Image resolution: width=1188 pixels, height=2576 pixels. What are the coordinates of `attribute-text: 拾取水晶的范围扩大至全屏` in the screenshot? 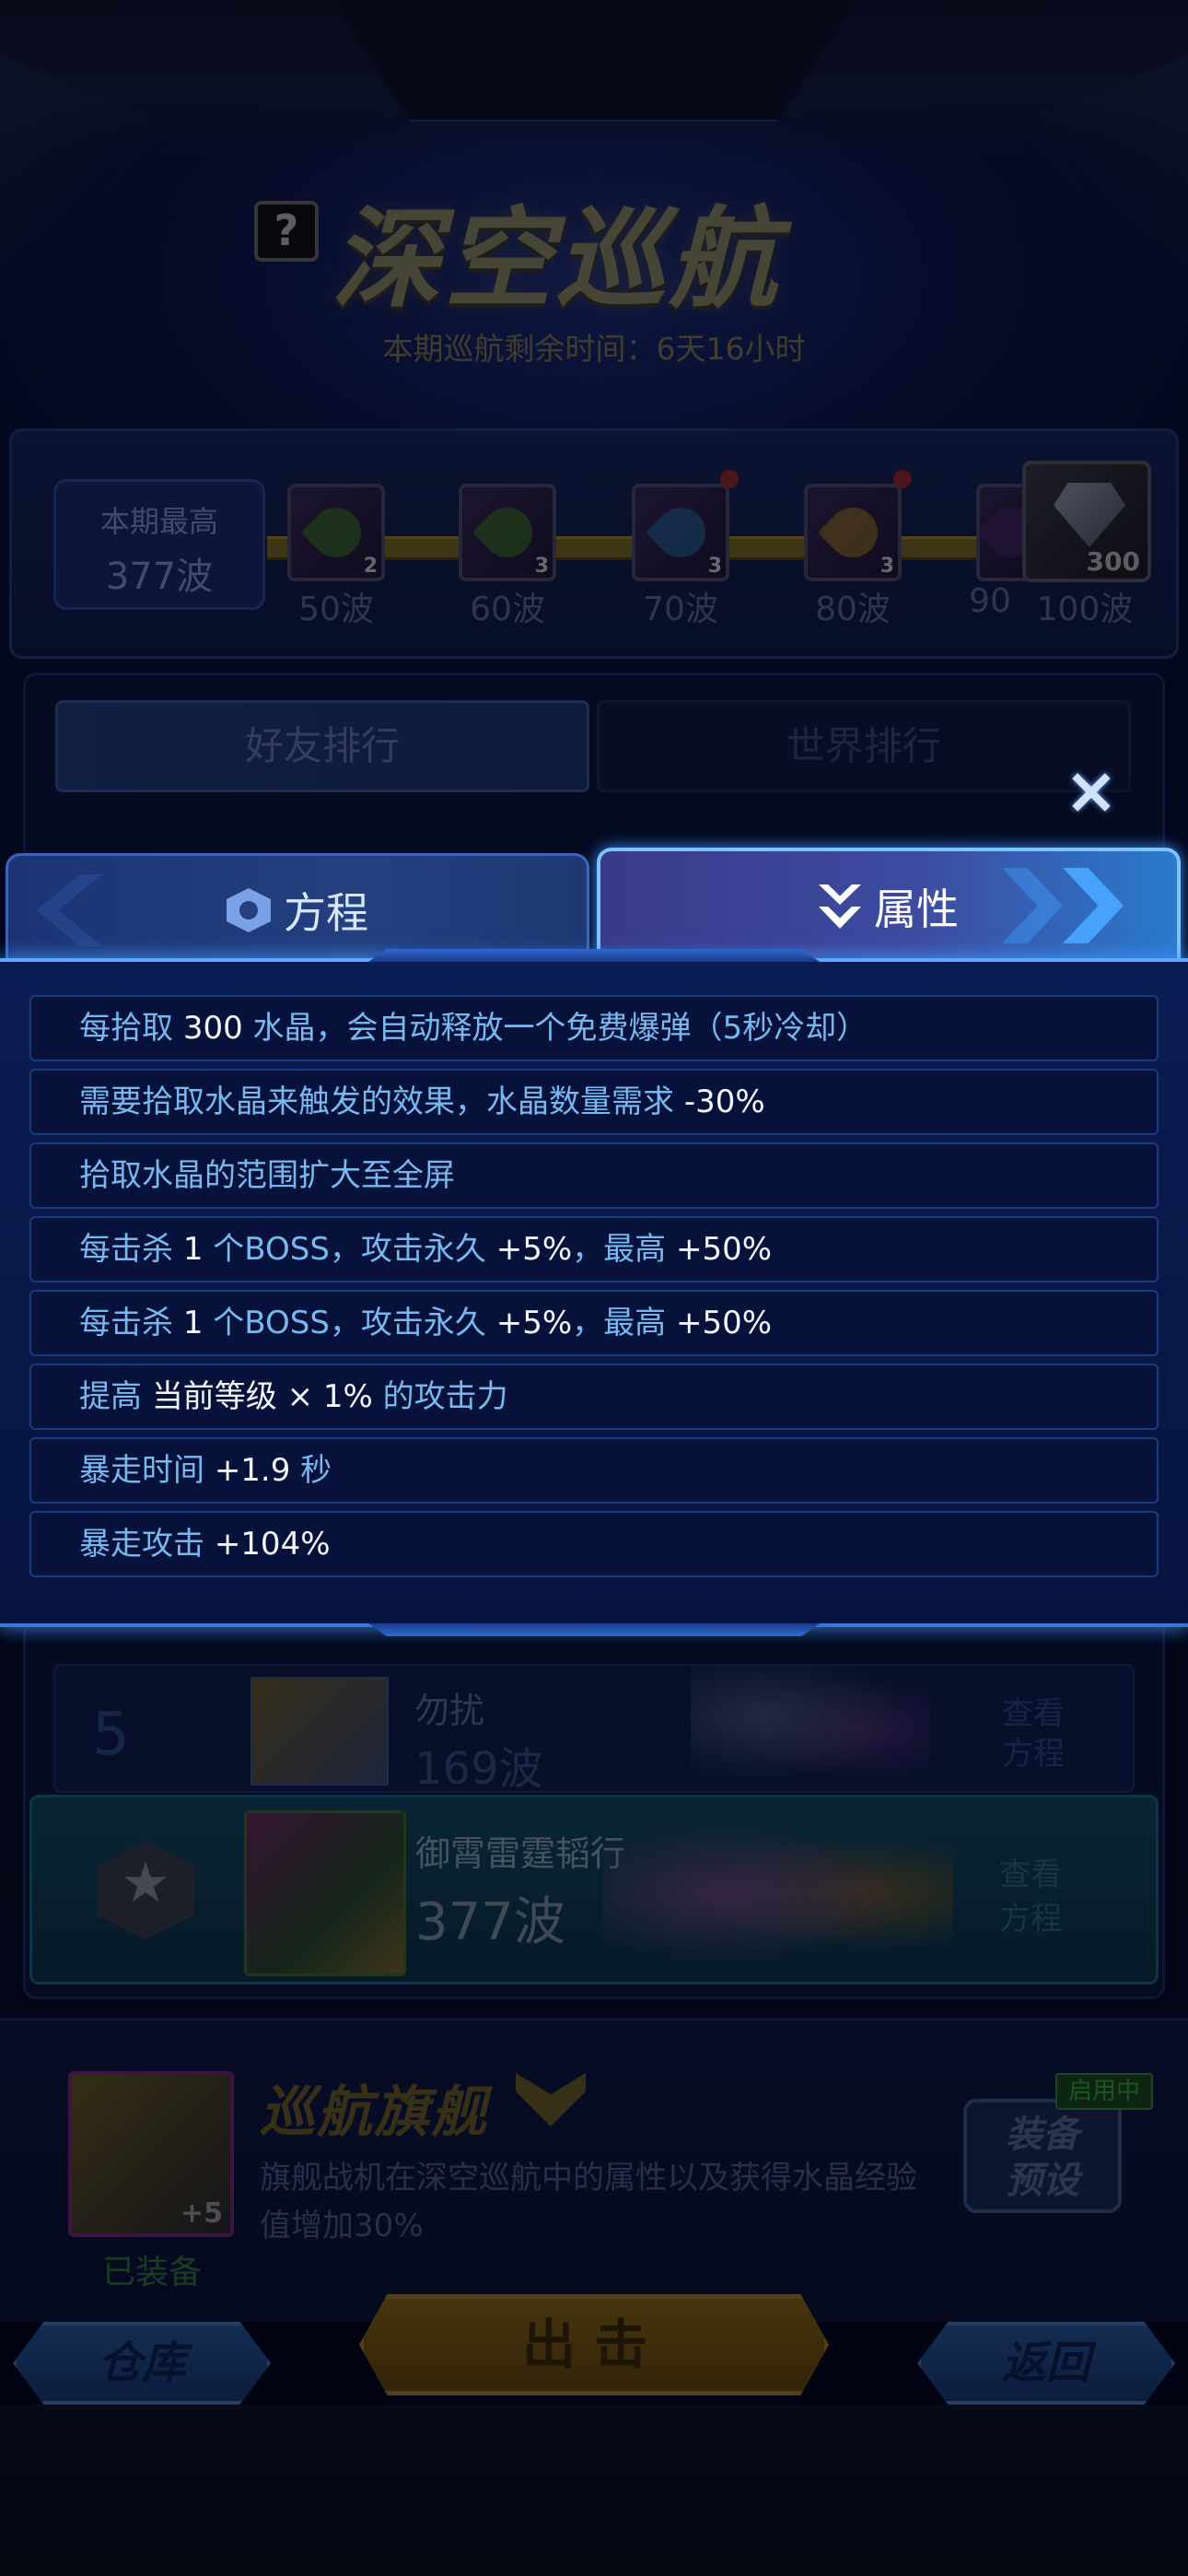 It's located at (267, 1175).